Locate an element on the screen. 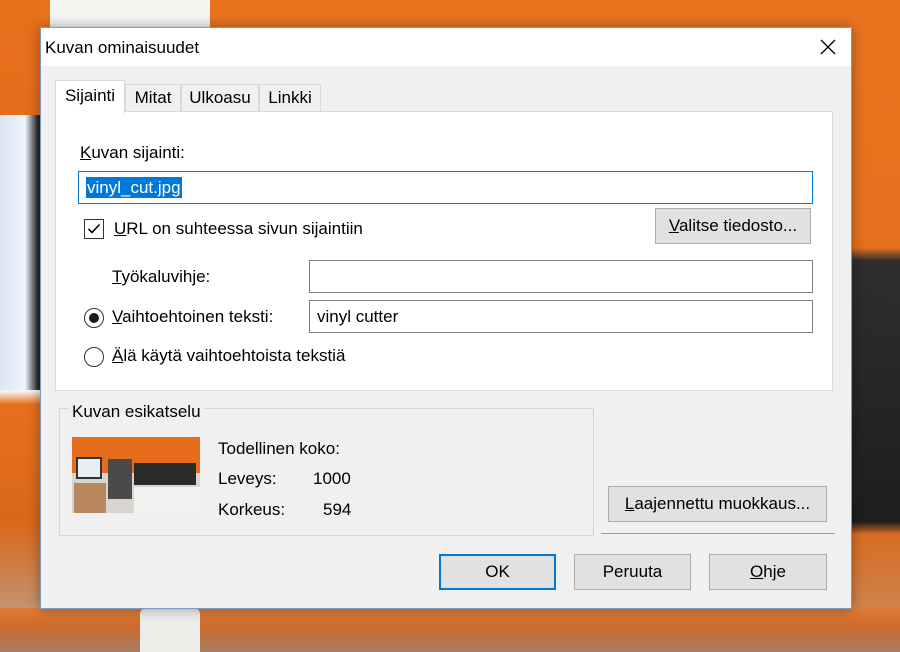 This screenshot has width=900, height=652. relative-url-checkbox is located at coordinates (94, 229).